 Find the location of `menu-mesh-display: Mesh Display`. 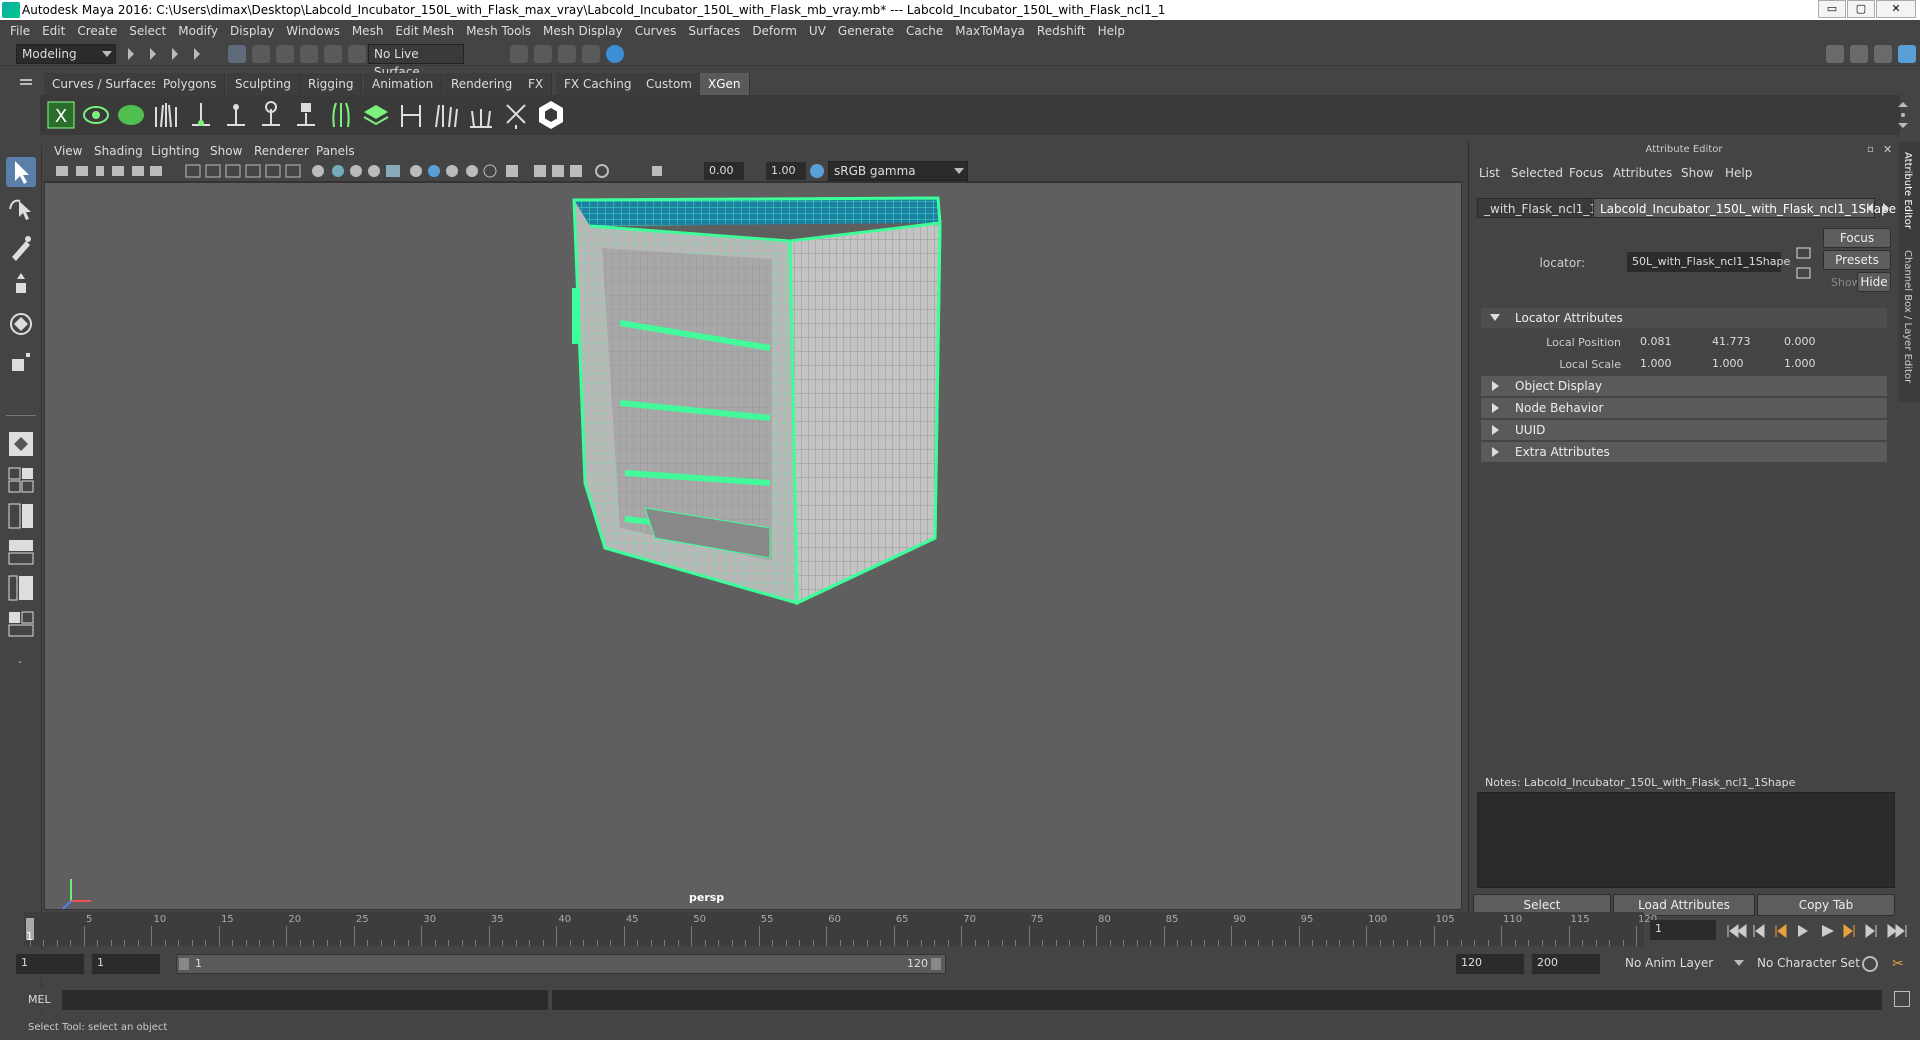

menu-mesh-display: Mesh Display is located at coordinates (583, 31).